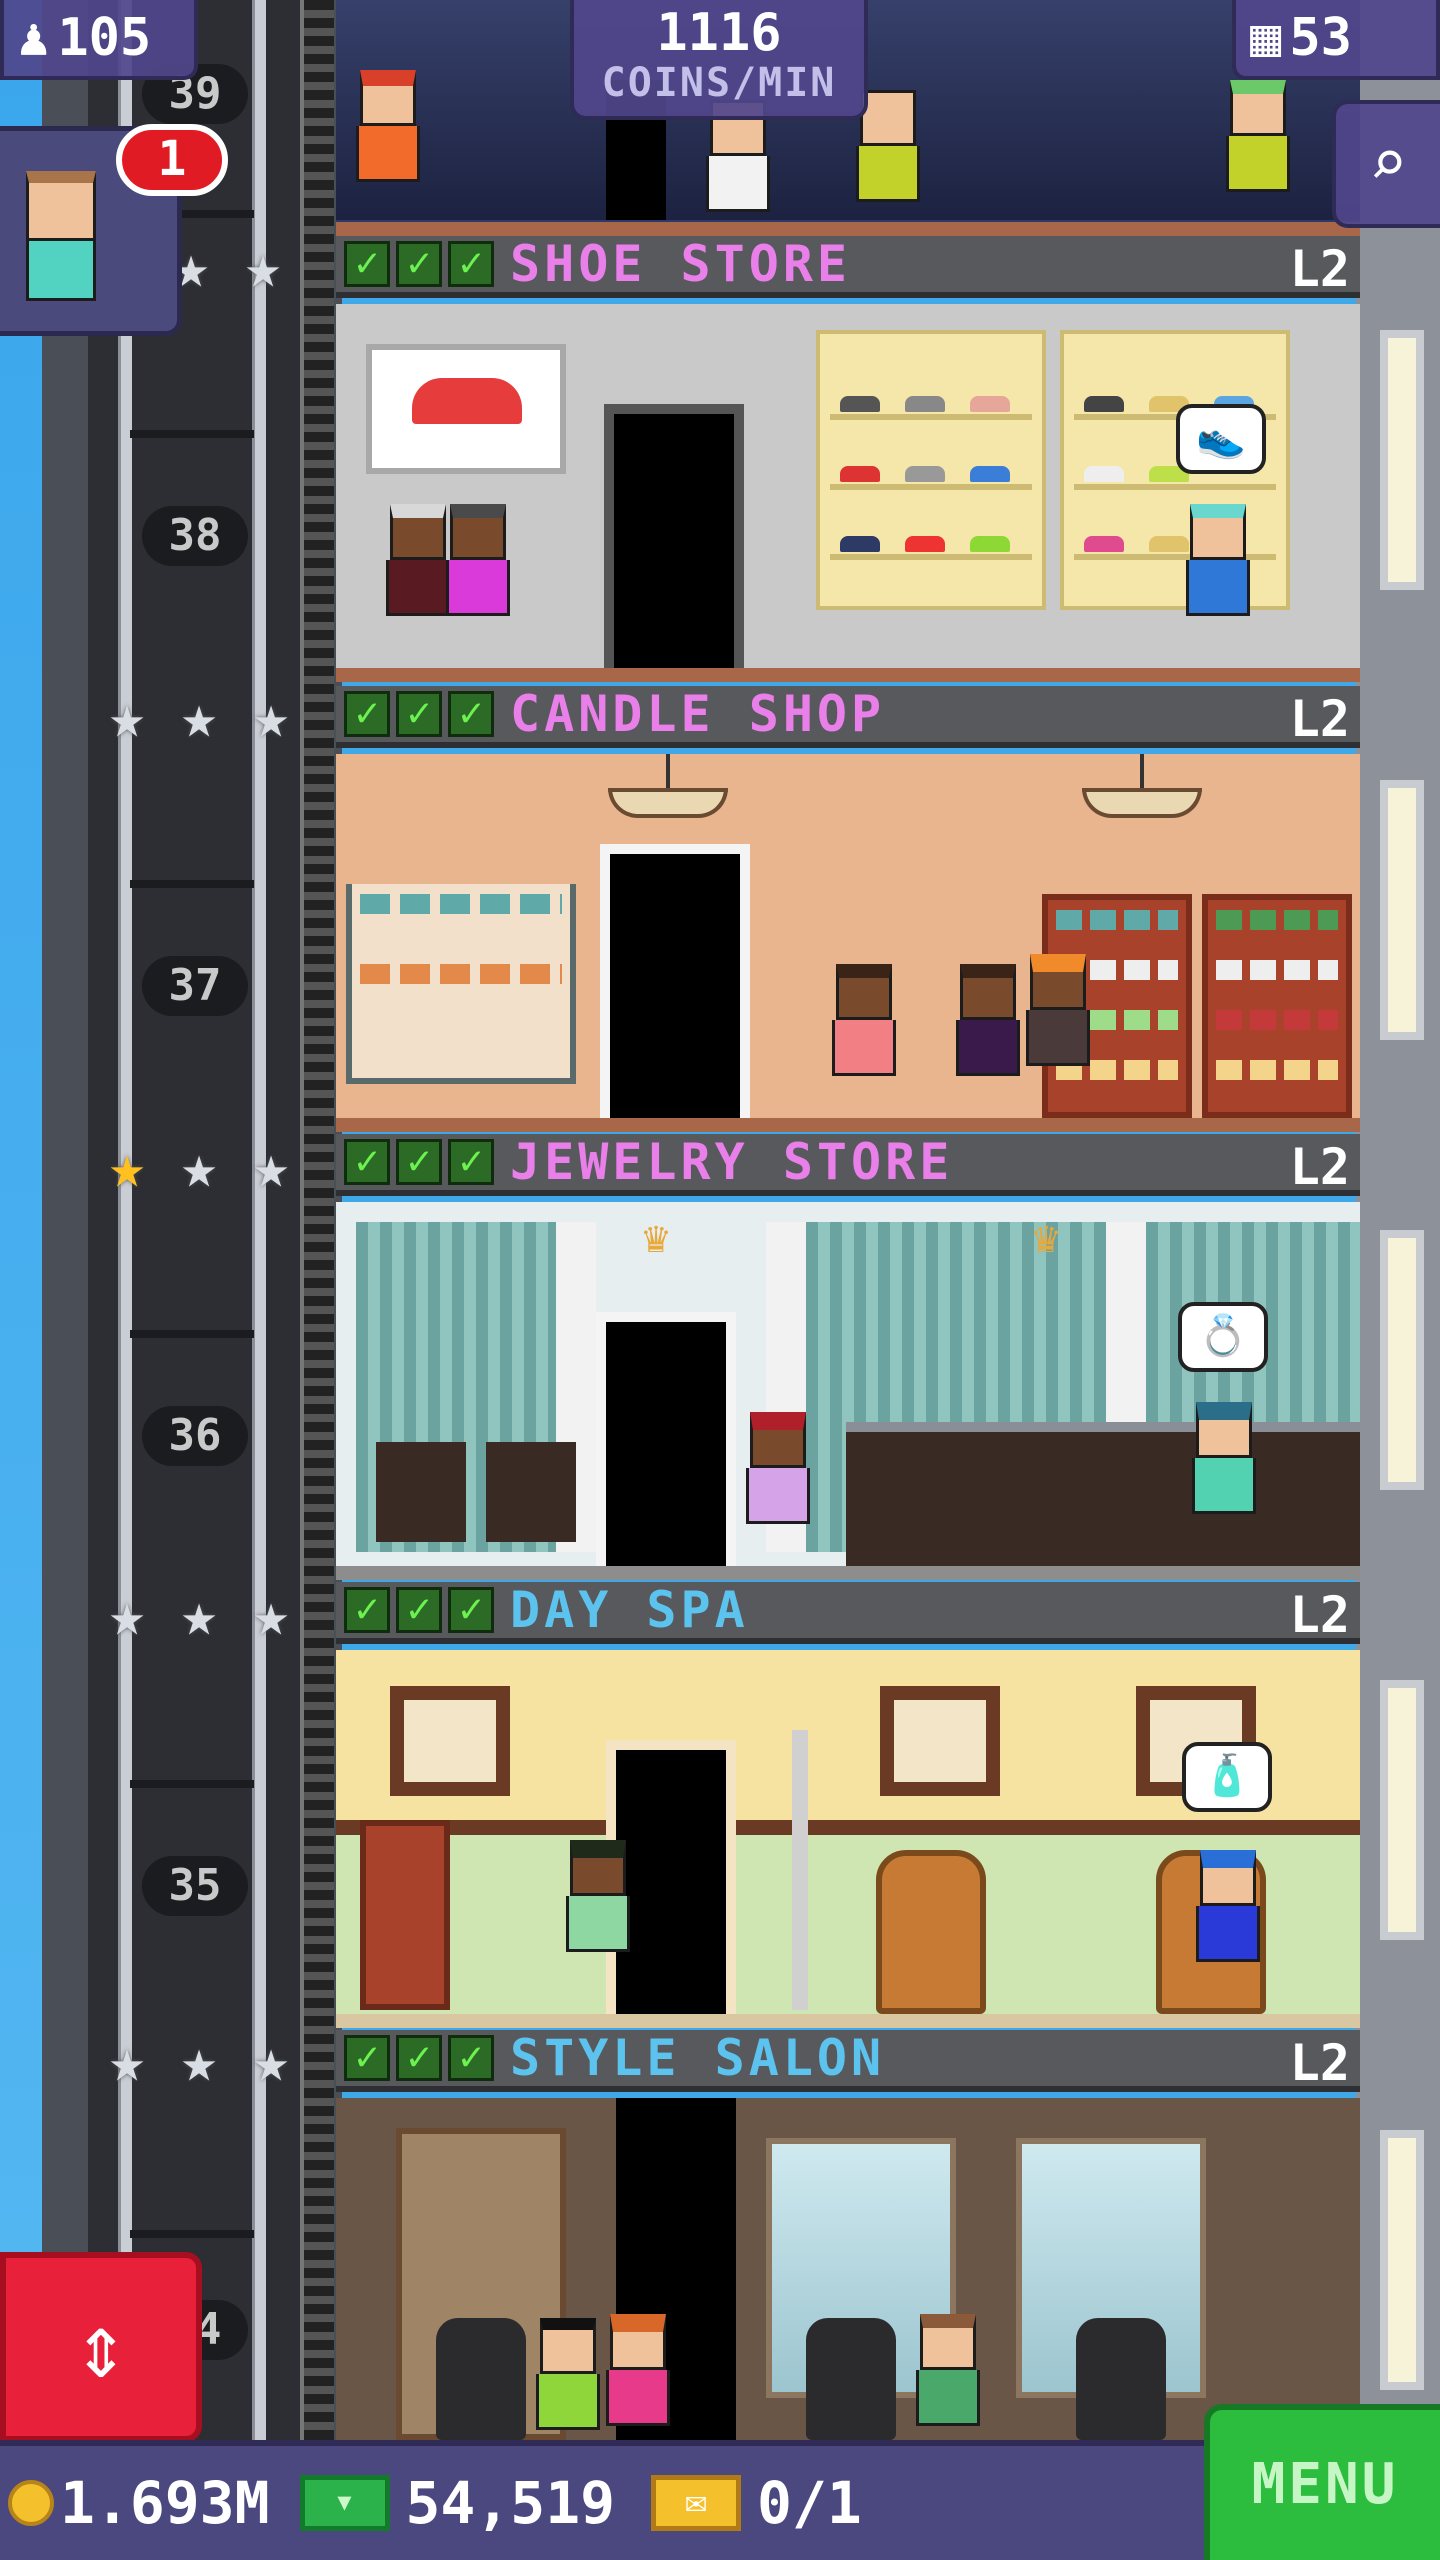  What do you see at coordinates (848, 1839) in the screenshot?
I see `room-day-spa: 🧴` at bounding box center [848, 1839].